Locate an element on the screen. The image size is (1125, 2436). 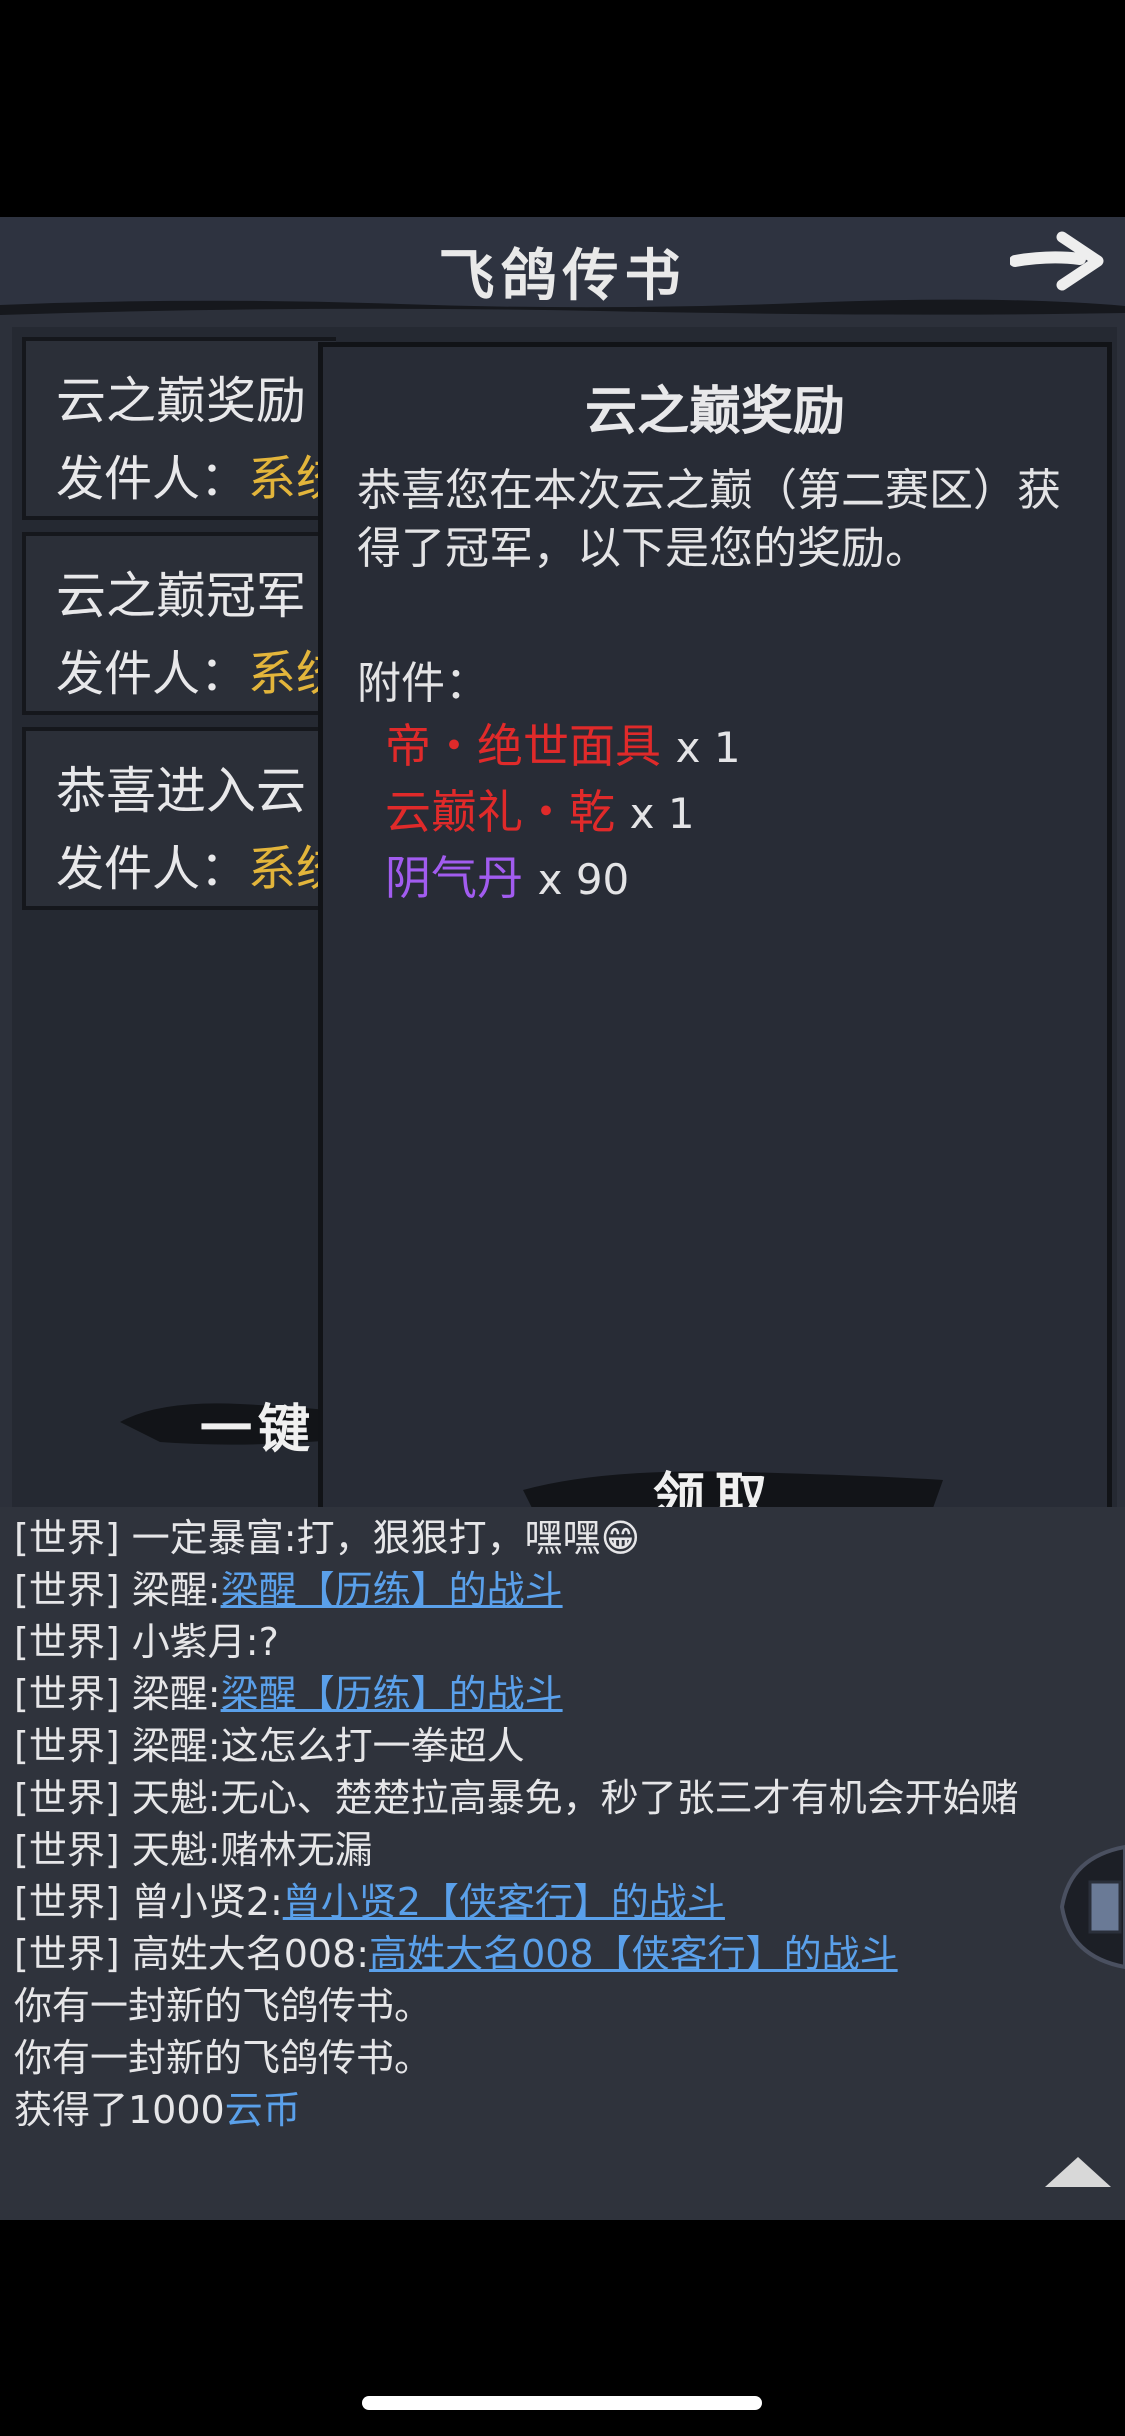
chat-message: [世界] 曾小贤2:曾小贤2【侠客行】的战斗 is located at coordinates (369, 1902).